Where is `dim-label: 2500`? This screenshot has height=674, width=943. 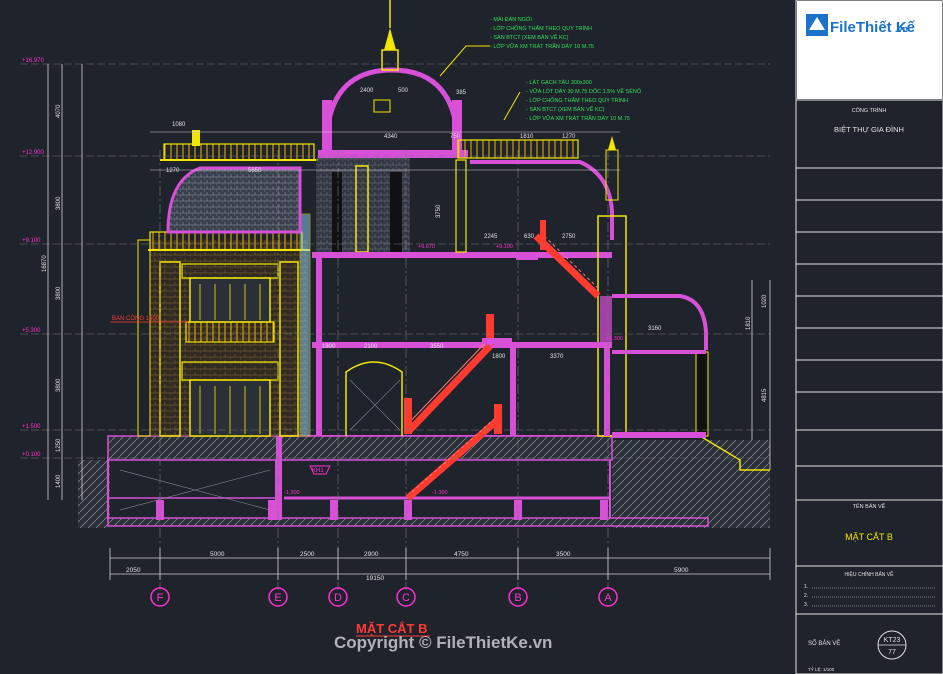 dim-label: 2500 is located at coordinates (307, 554).